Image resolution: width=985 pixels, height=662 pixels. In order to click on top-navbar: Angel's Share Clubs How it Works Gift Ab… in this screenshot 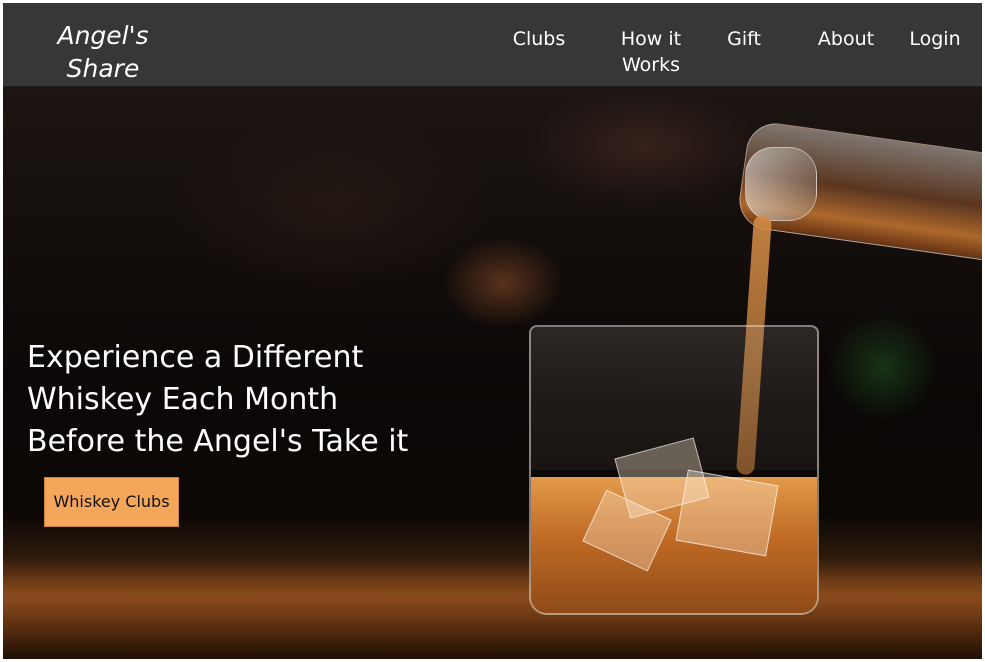, I will do `click(492, 45)`.